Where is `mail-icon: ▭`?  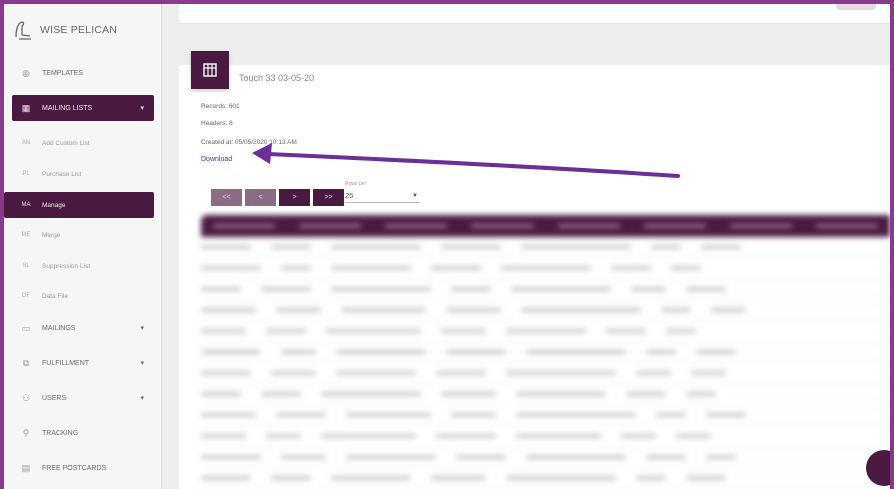 mail-icon: ▭ is located at coordinates (26, 327).